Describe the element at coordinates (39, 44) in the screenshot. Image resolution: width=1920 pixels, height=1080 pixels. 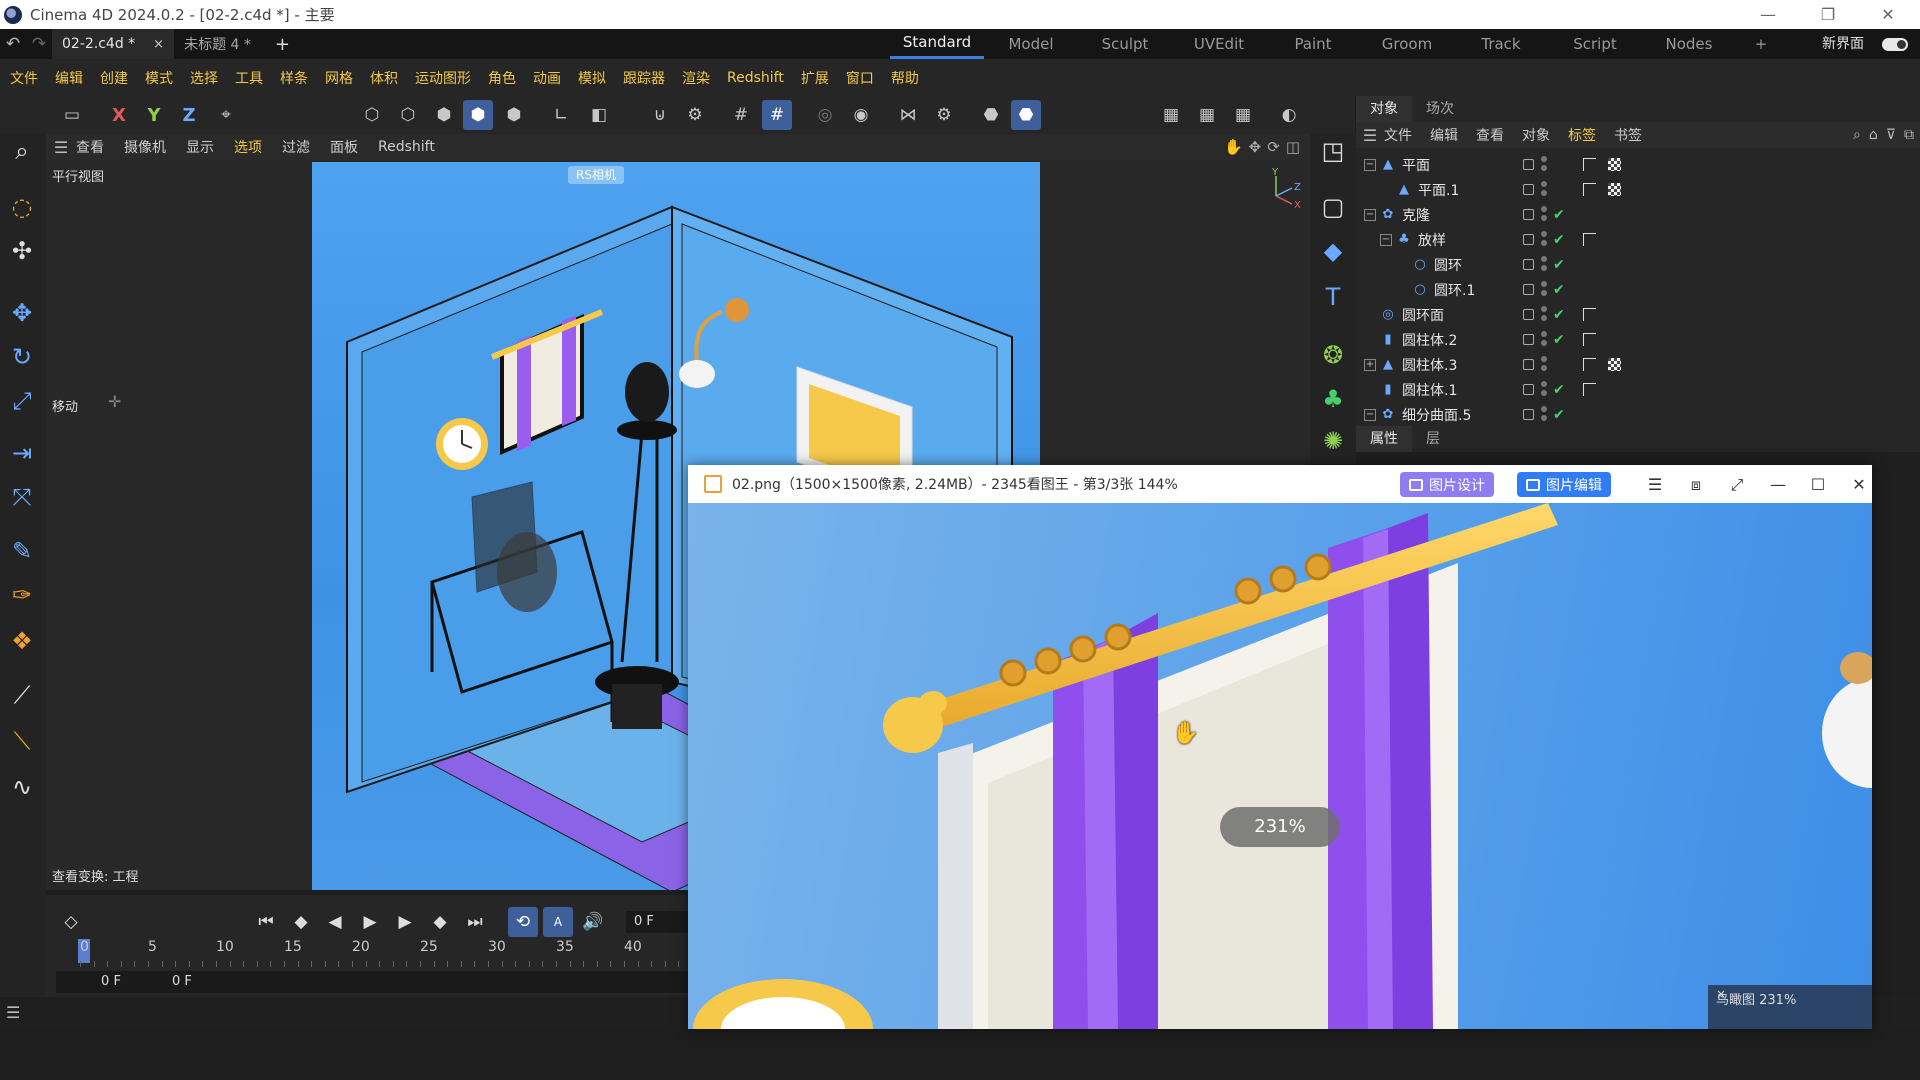
I see `redo-icon: ↷` at that location.